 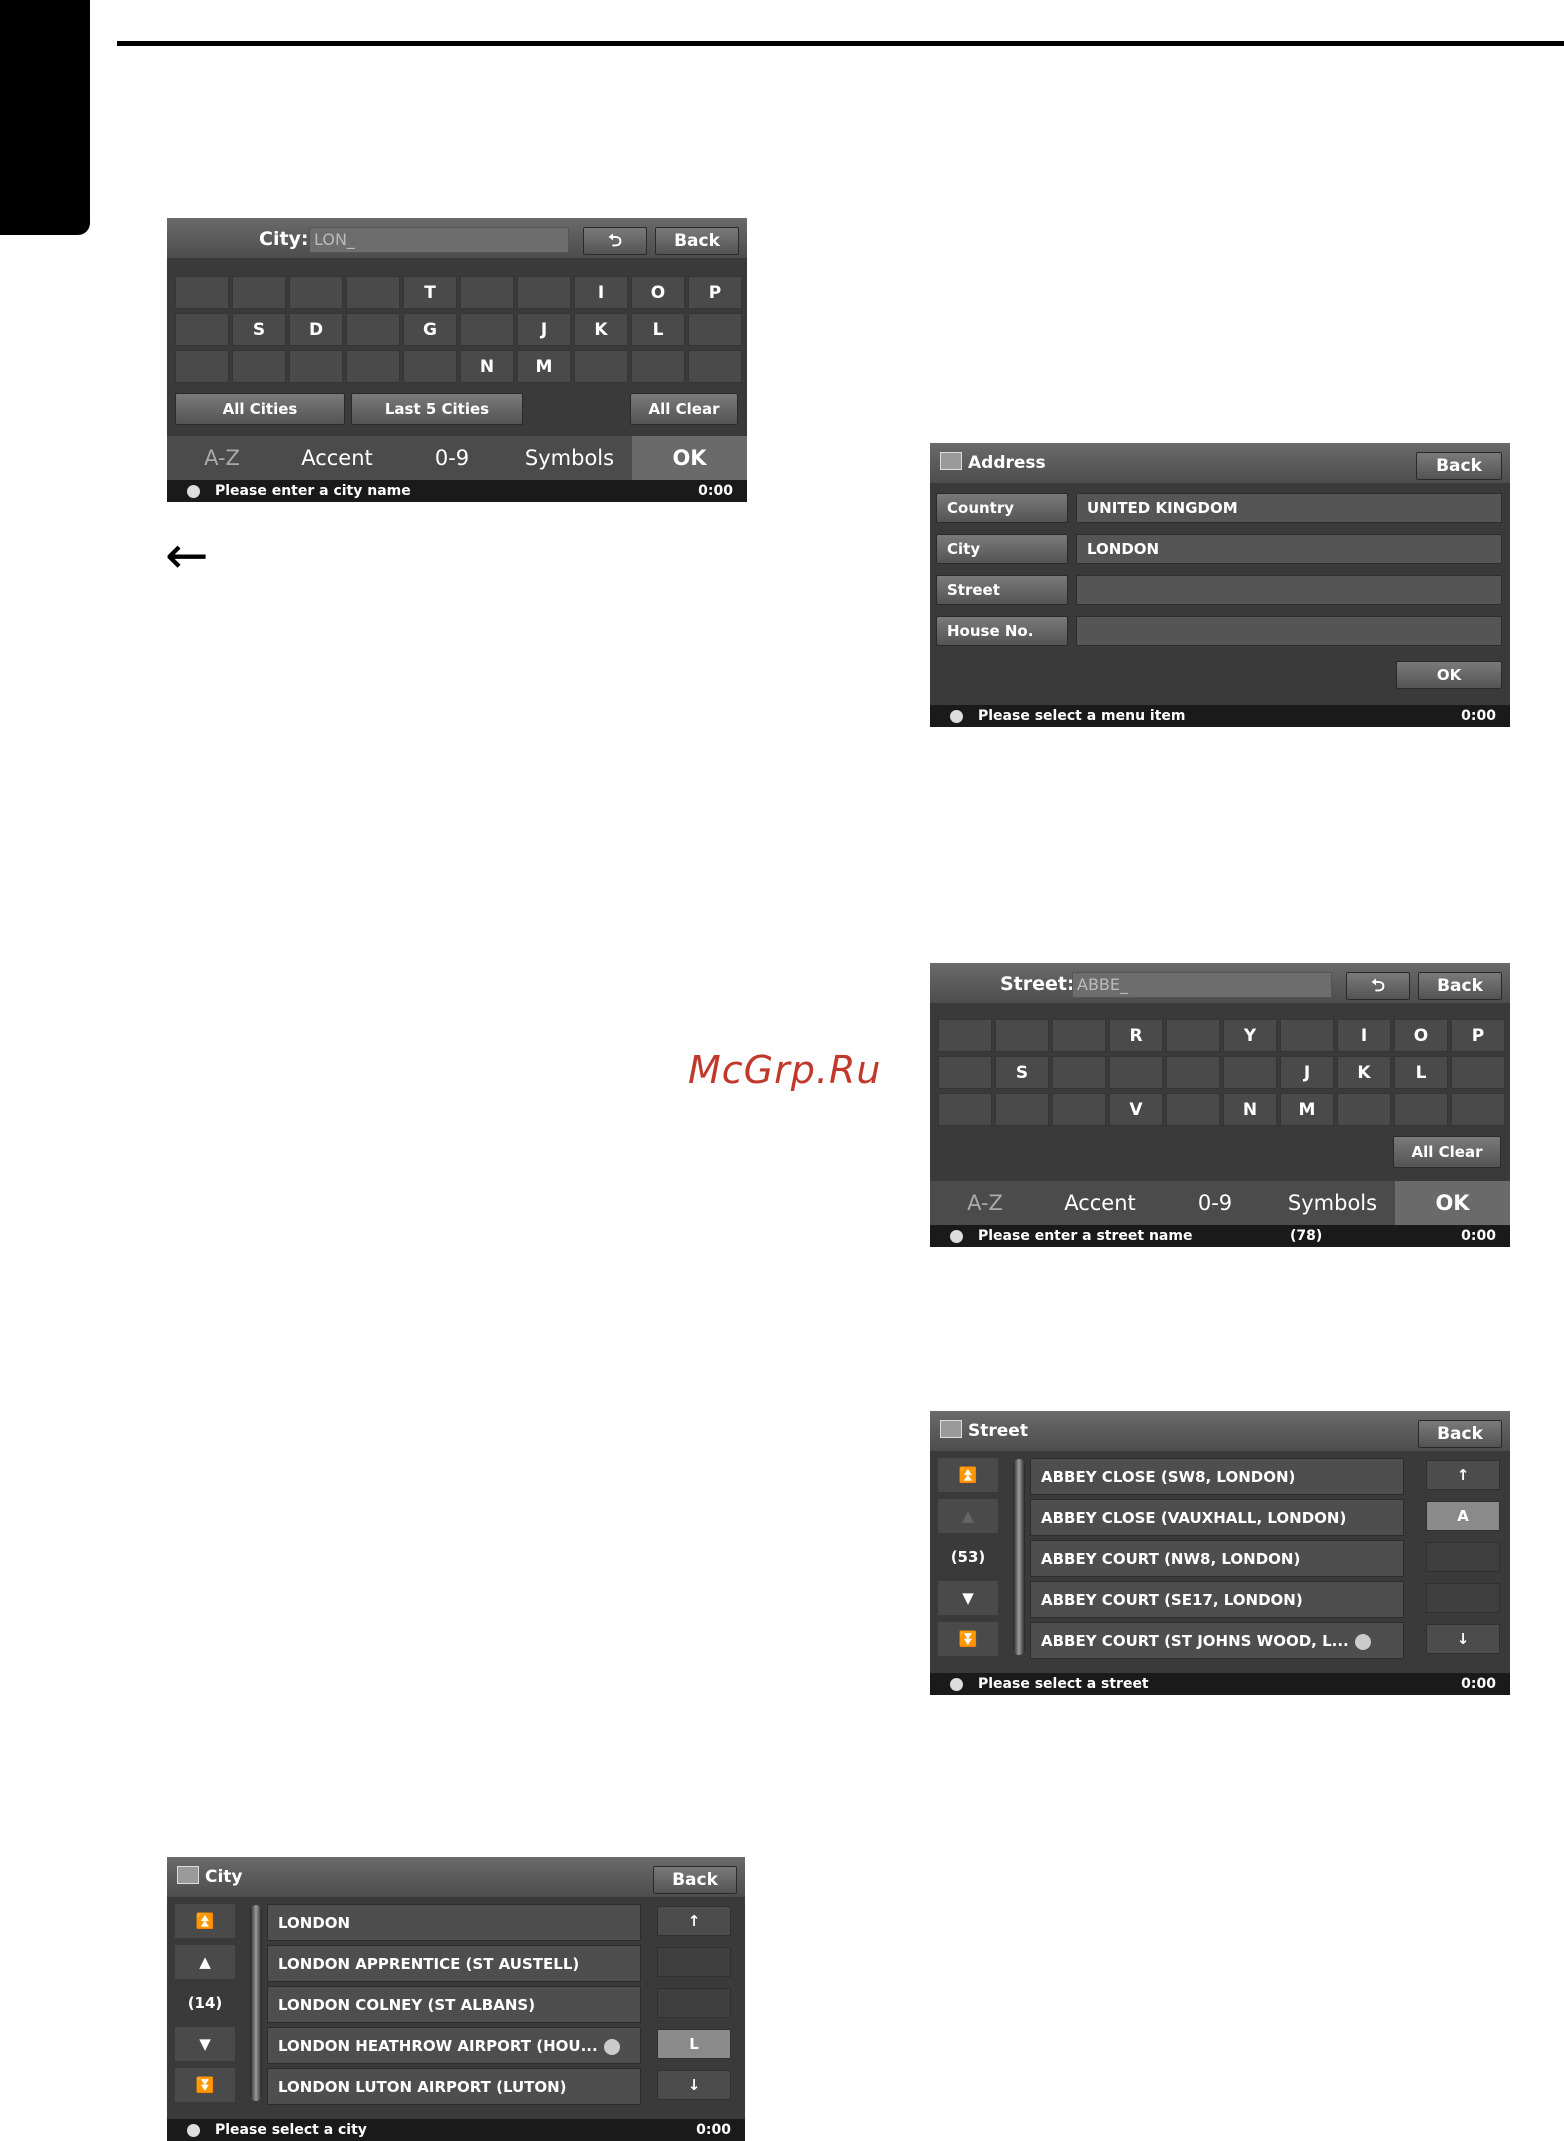 What do you see at coordinates (430, 329) in the screenshot?
I see `key-g: G` at bounding box center [430, 329].